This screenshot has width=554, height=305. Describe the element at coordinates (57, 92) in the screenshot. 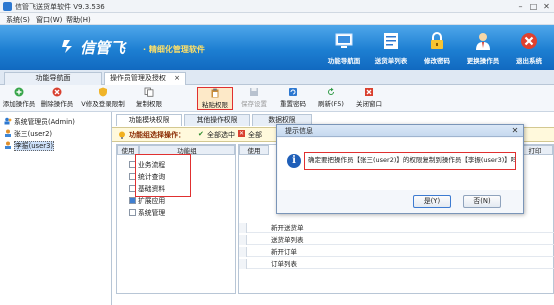

I see `delete-icon` at that location.